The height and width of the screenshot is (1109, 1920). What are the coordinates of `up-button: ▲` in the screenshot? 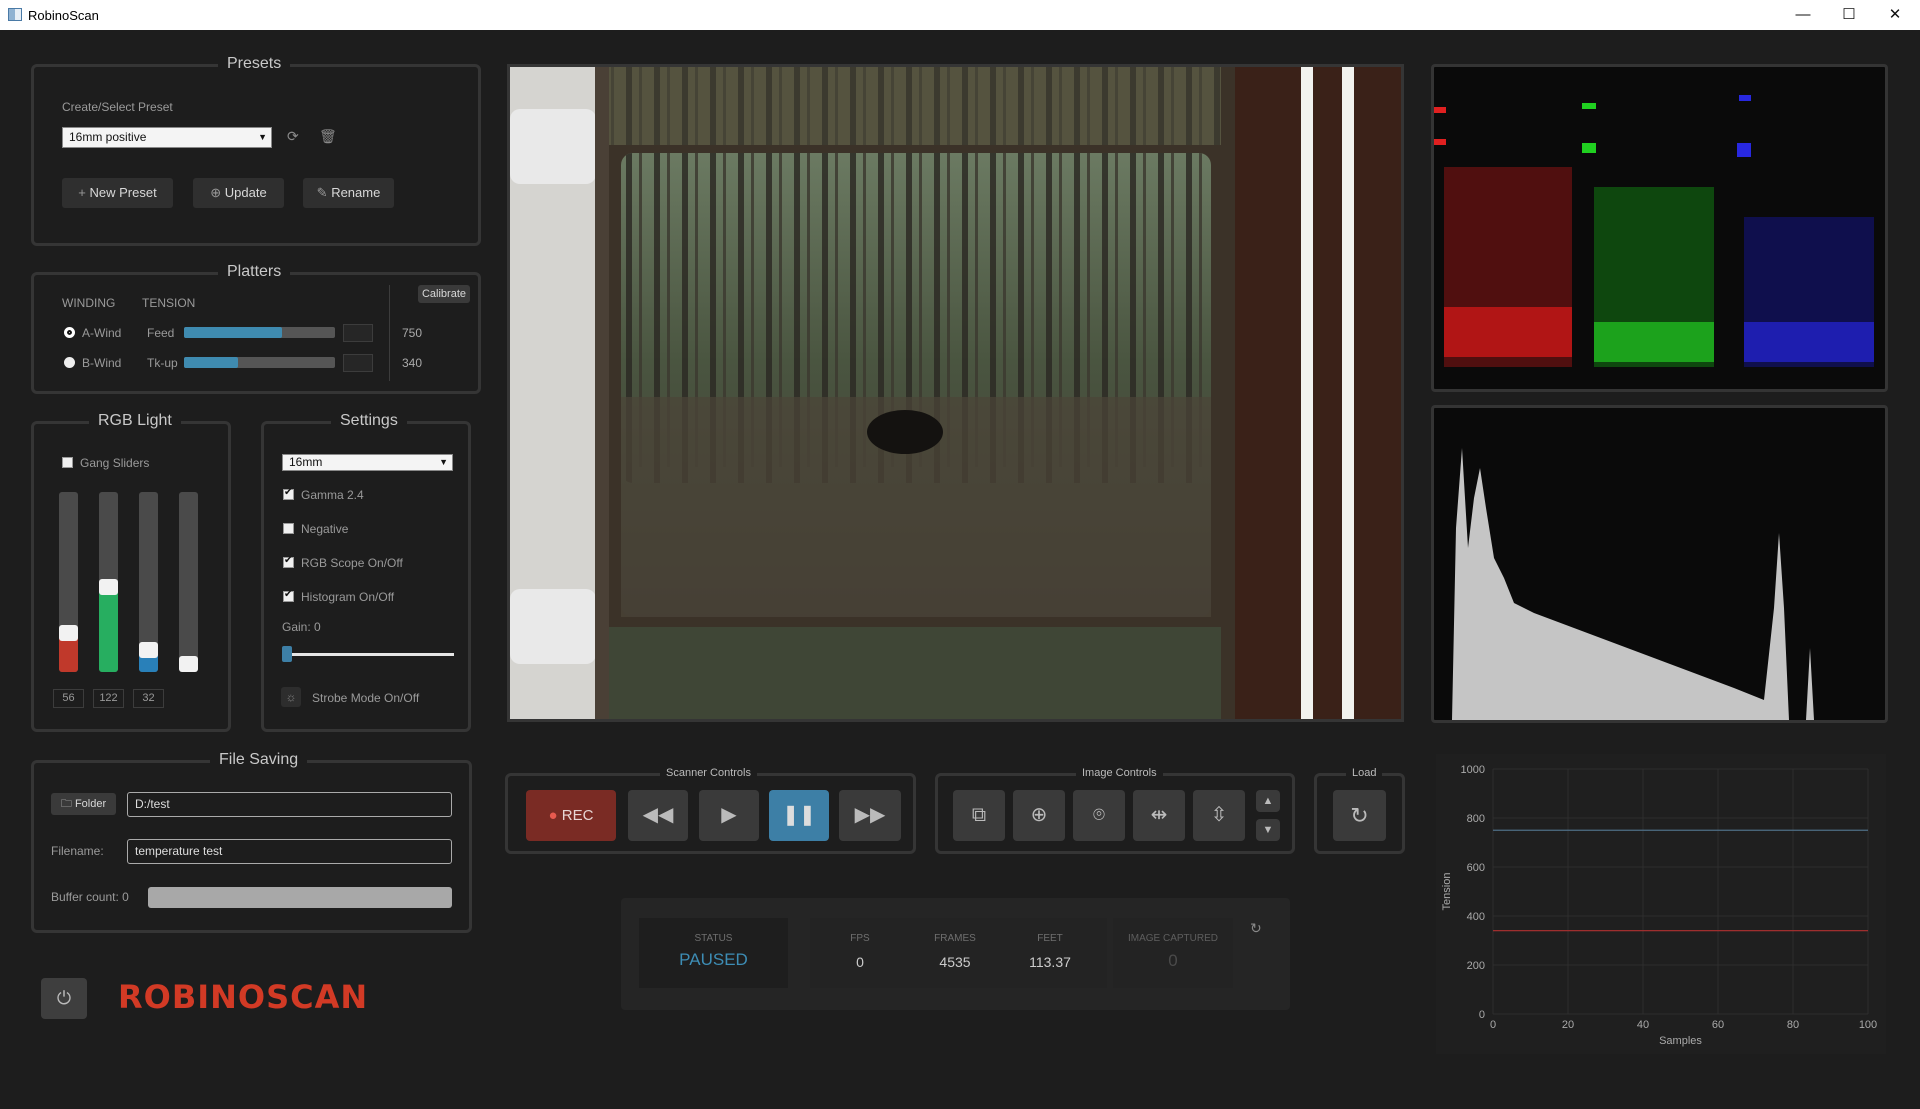 It's located at (1268, 801).